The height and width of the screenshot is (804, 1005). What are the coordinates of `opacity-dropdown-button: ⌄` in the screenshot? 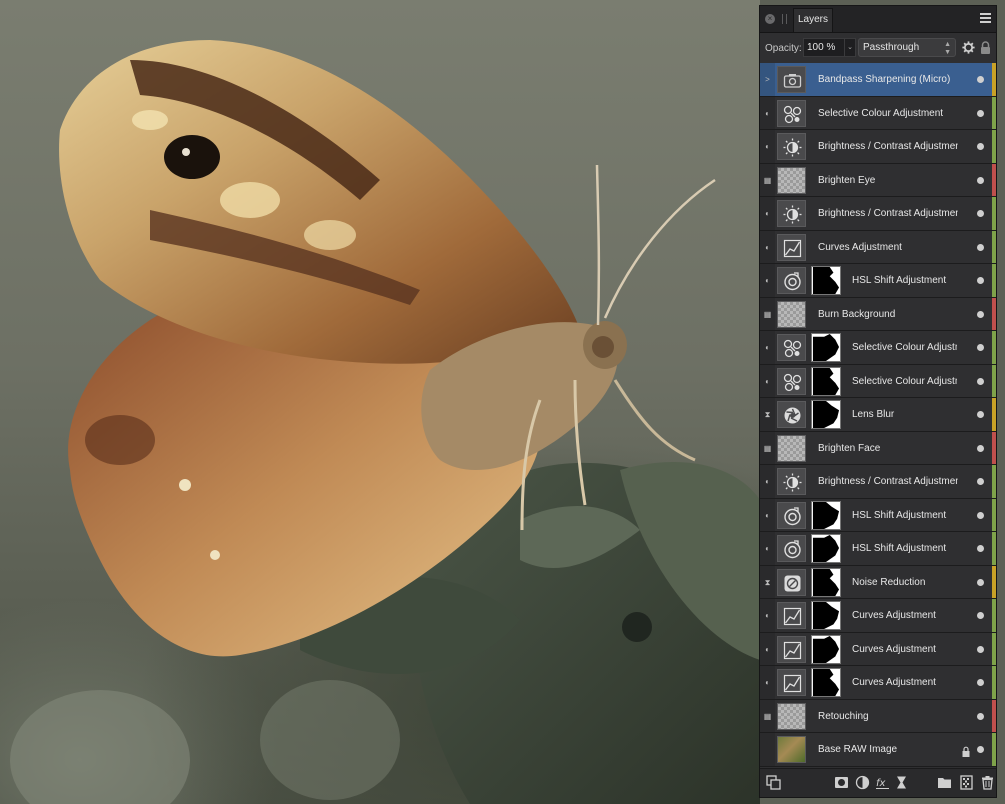 It's located at (850, 47).